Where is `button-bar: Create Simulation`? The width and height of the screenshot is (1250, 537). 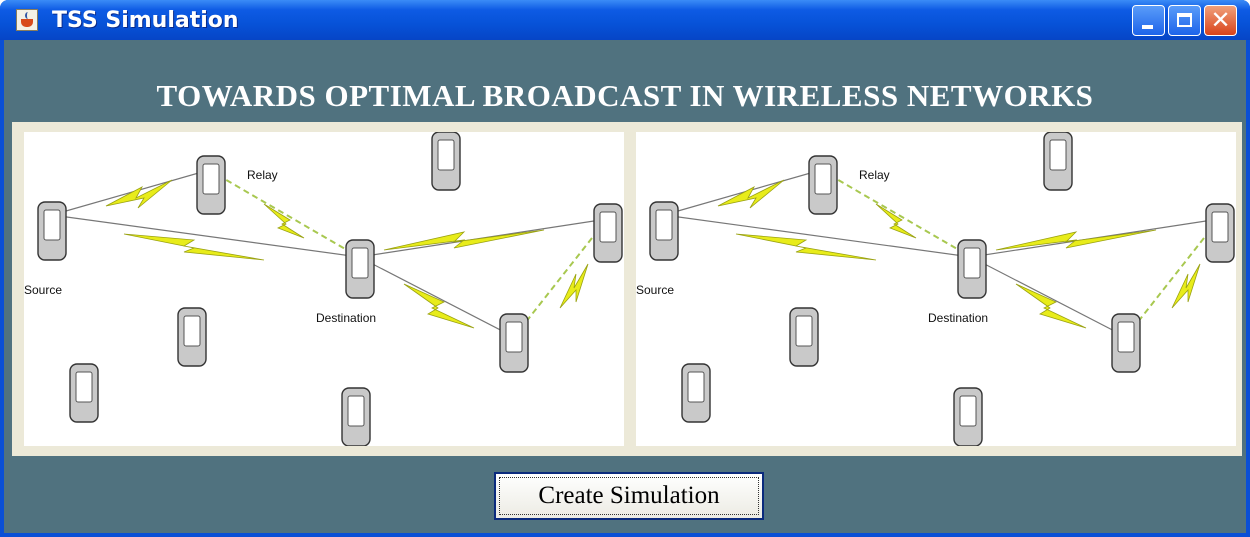 button-bar: Create Simulation is located at coordinates (625, 494).